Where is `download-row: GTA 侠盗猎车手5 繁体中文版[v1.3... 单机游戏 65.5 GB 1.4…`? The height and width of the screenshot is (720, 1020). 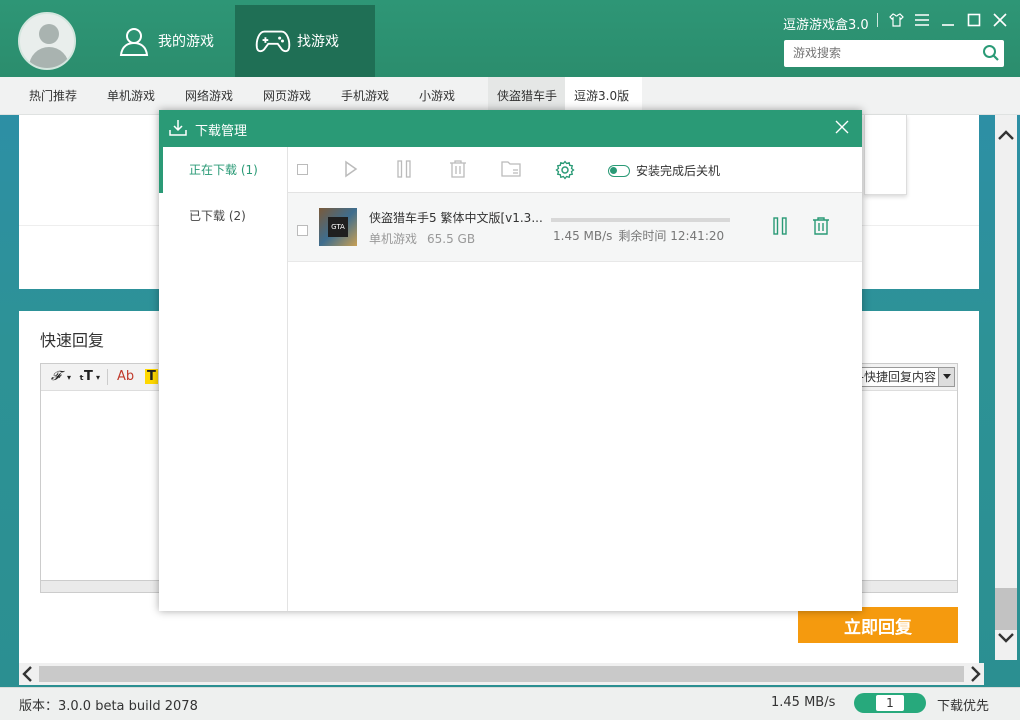
download-row: GTA 侠盗猎车手5 繁体中文版[v1.3... 单机游戏 65.5 GB 1.4… is located at coordinates (575, 227).